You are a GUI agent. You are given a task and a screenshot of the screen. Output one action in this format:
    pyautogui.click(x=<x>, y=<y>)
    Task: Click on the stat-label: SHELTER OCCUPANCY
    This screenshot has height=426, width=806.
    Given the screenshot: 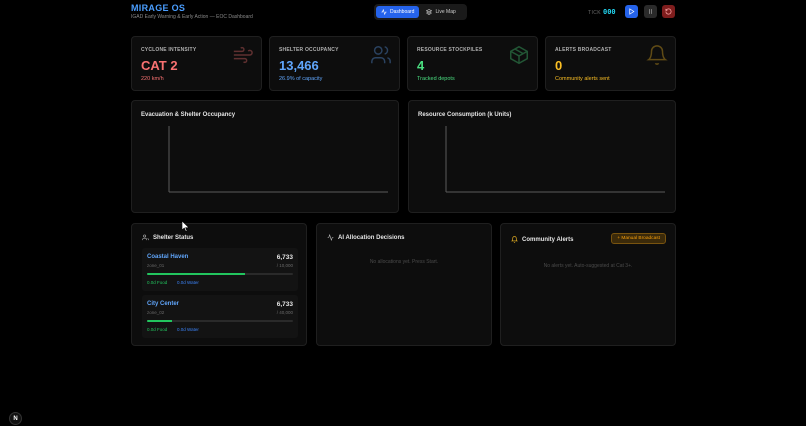 What is the action you would take?
    pyautogui.click(x=309, y=50)
    